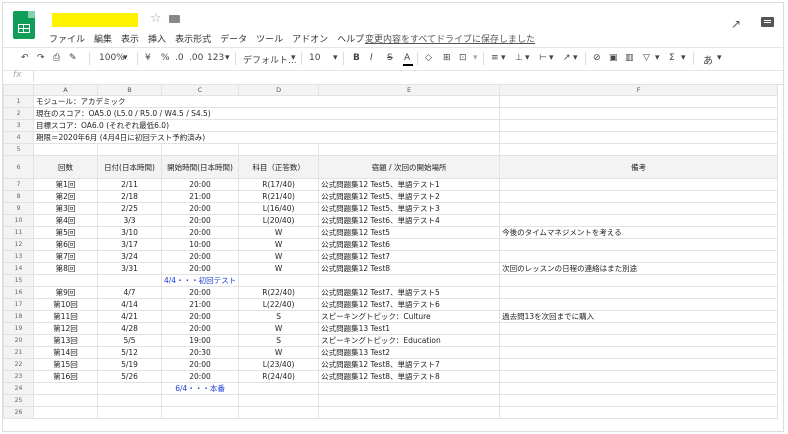  I want to click on more-formats-button: 123, so click(215, 58).